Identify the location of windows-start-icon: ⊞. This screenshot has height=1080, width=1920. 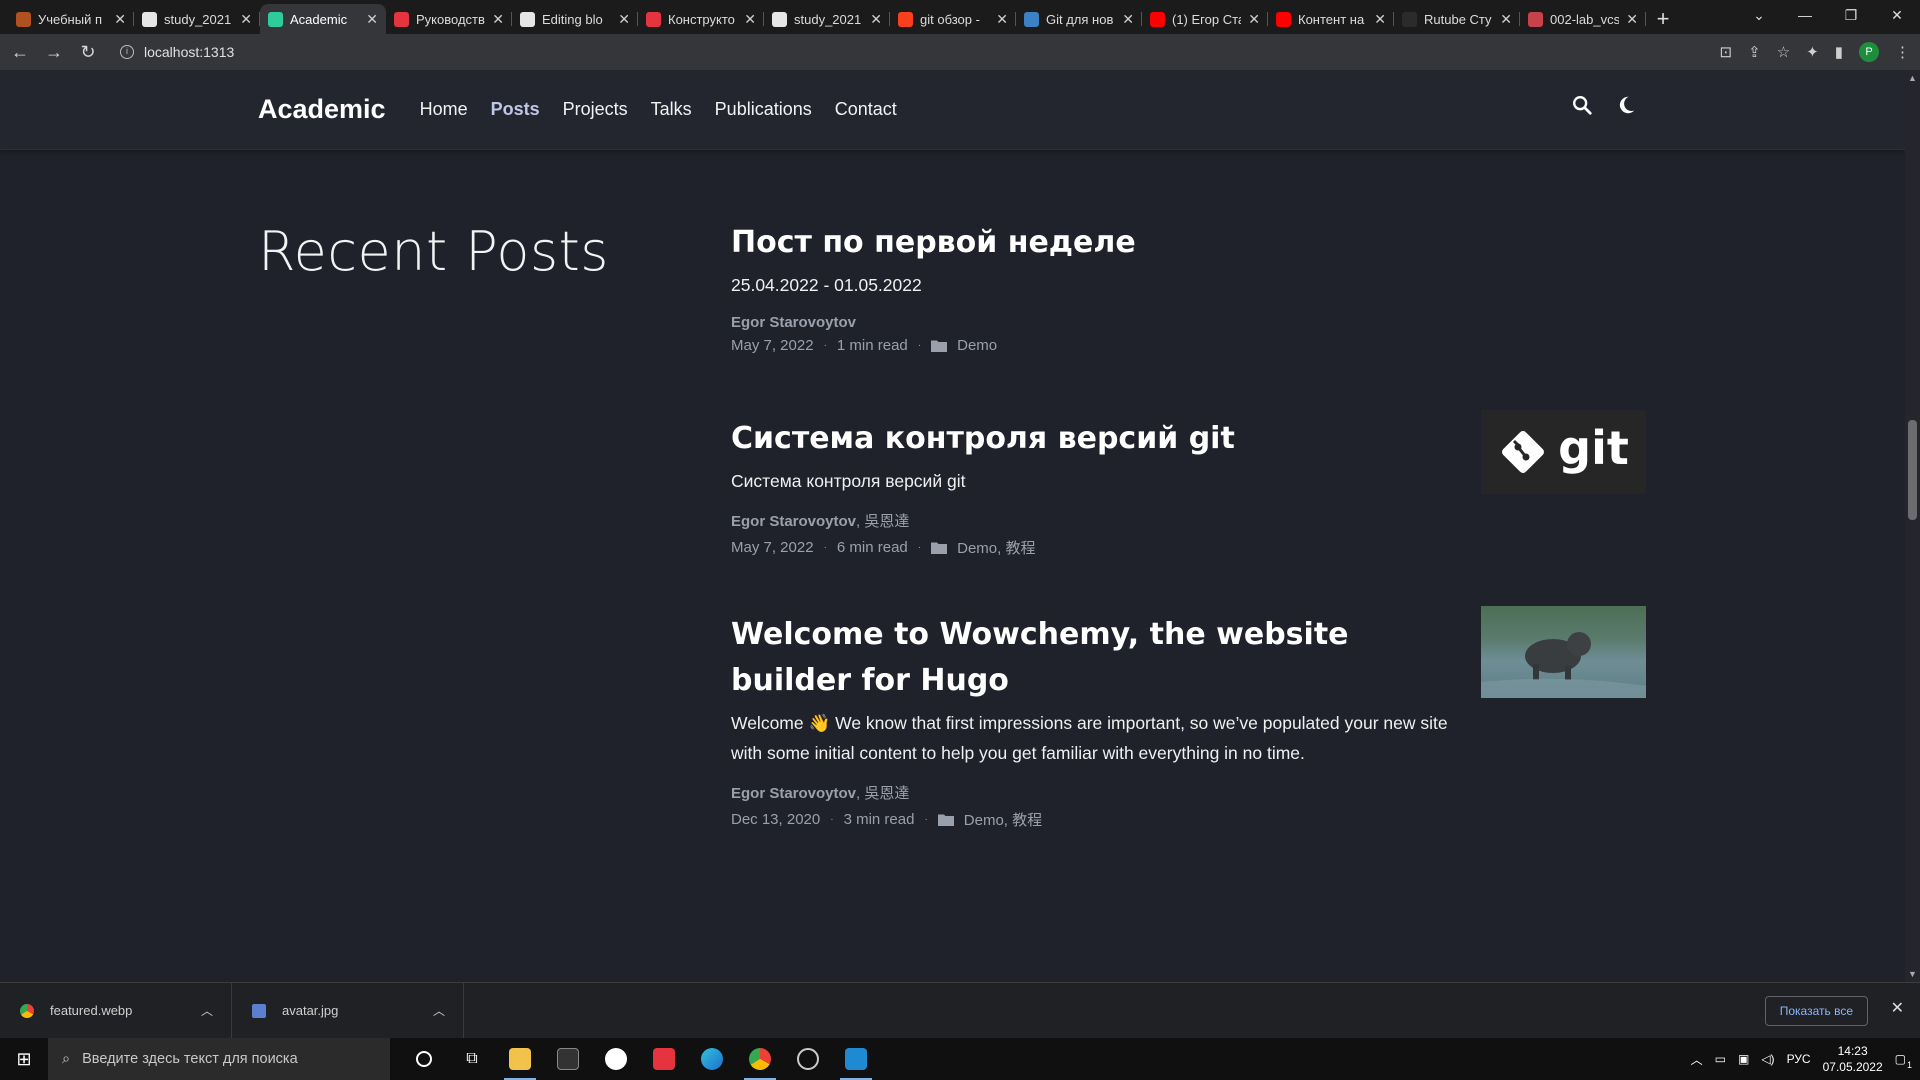
(24, 1059).